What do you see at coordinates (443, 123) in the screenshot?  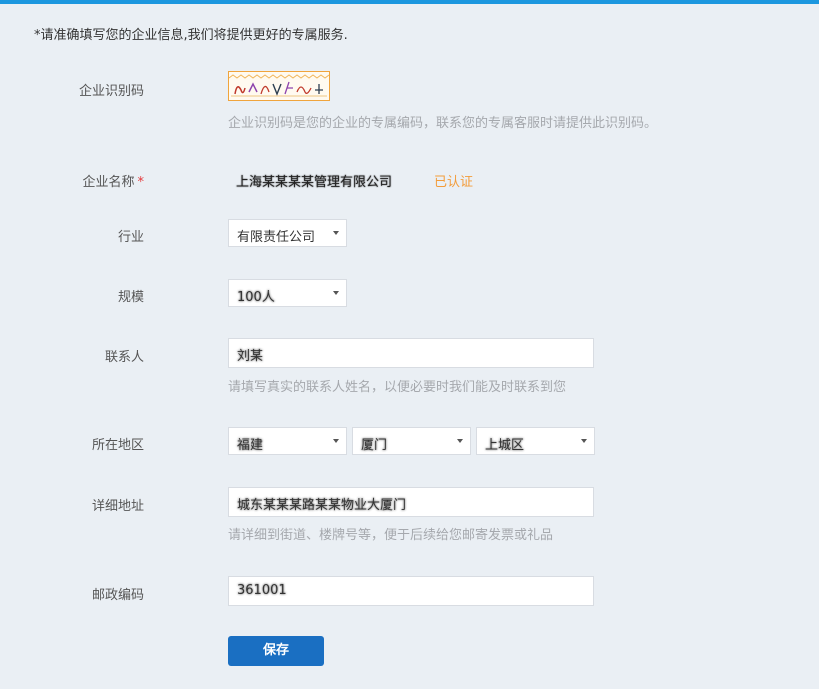 I see `enterprise-code-hint: 企业识别码是您的企业的专属编码，联系您的专属客服时请提供此识别码。` at bounding box center [443, 123].